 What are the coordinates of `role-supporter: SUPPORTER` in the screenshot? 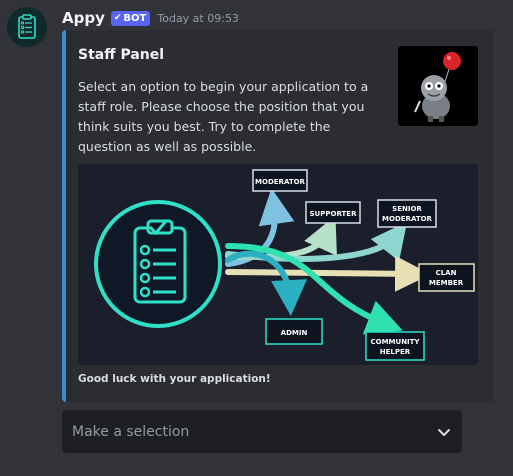 It's located at (334, 214).